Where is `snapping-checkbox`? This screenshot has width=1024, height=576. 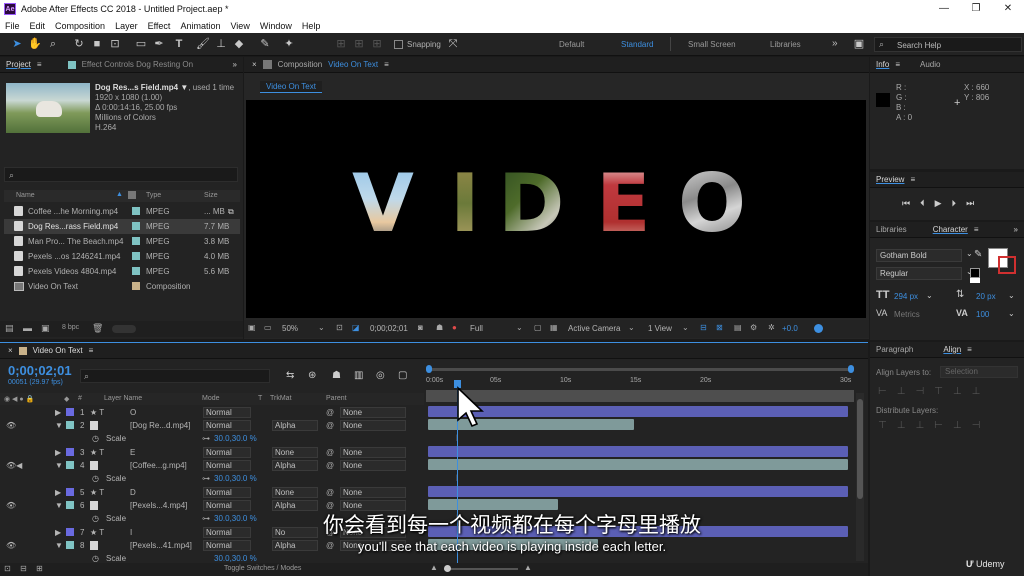 snapping-checkbox is located at coordinates (398, 44).